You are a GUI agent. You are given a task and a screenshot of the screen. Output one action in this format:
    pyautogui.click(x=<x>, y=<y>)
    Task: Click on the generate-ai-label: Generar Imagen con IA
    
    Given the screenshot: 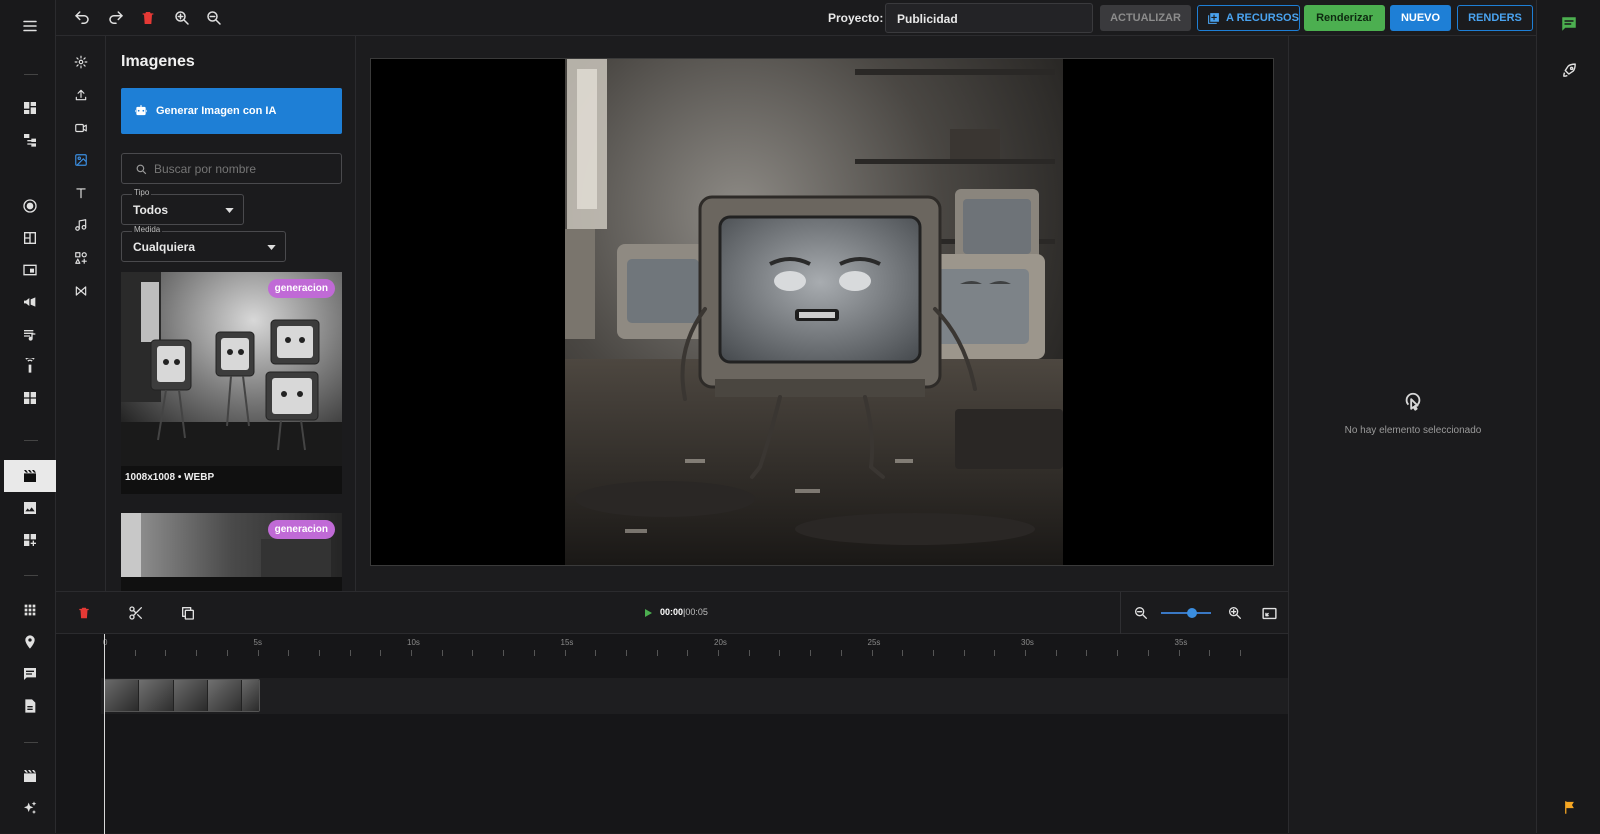 What is the action you would take?
    pyautogui.click(x=216, y=111)
    